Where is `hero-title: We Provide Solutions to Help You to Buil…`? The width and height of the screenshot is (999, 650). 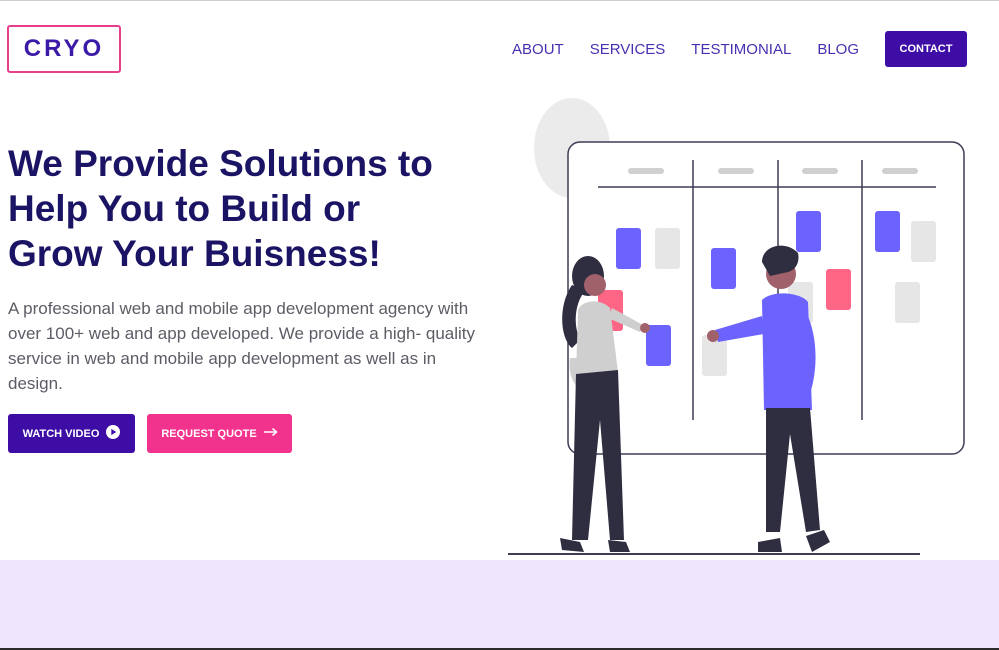
hero-title: We Provide Solutions to Help You to Buil… is located at coordinates (243, 208).